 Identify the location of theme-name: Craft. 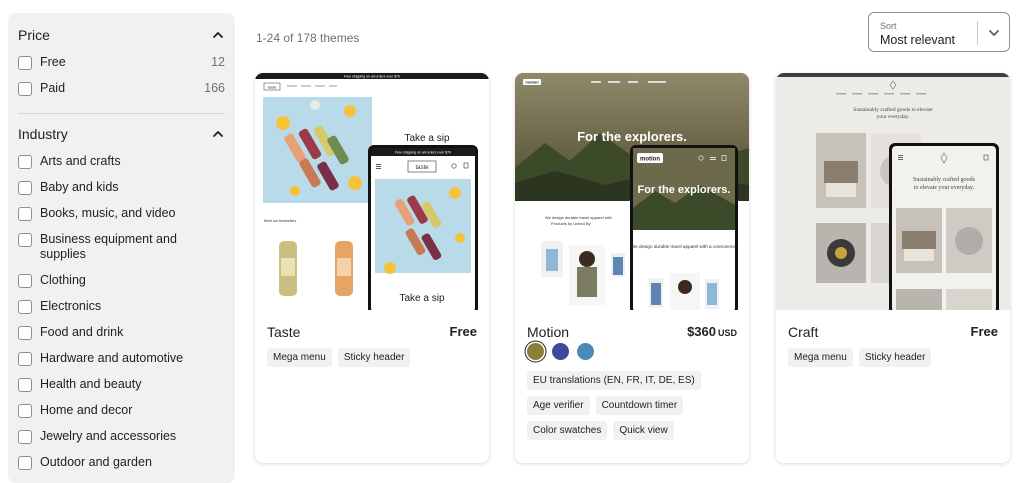
(803, 332).